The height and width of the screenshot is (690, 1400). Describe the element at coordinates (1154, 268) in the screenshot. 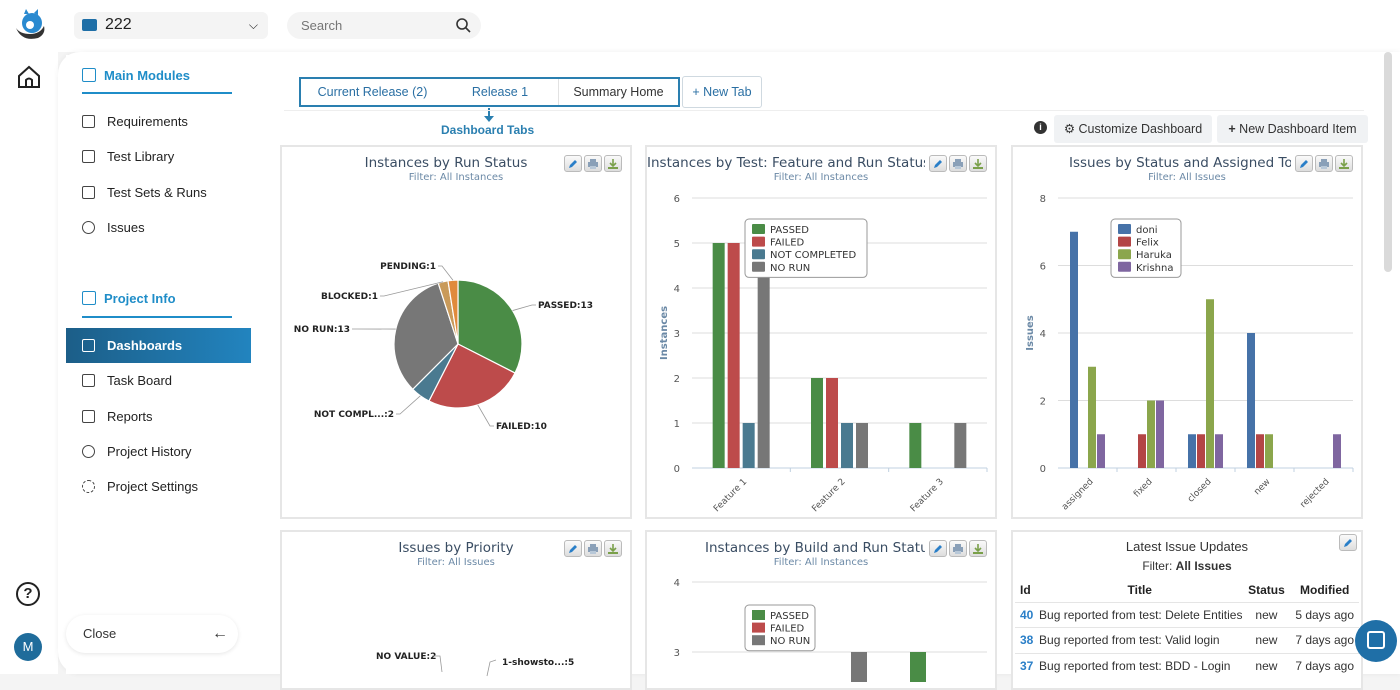

I see `legend-label: Krishna` at that location.